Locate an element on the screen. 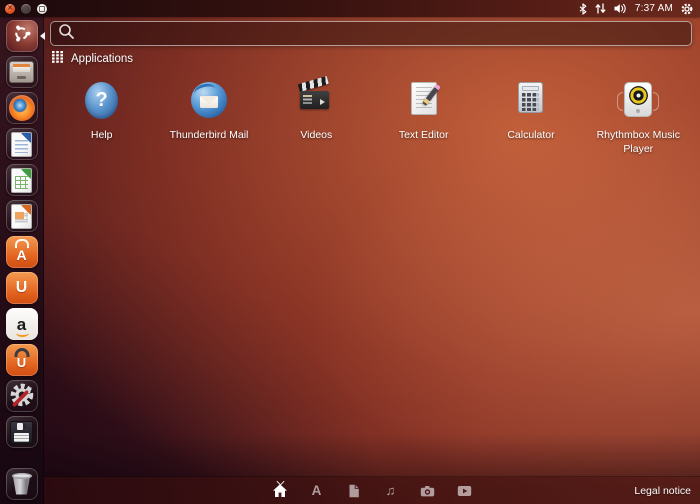 The image size is (700, 504). launcher-item-dash-home is located at coordinates (25, 36).